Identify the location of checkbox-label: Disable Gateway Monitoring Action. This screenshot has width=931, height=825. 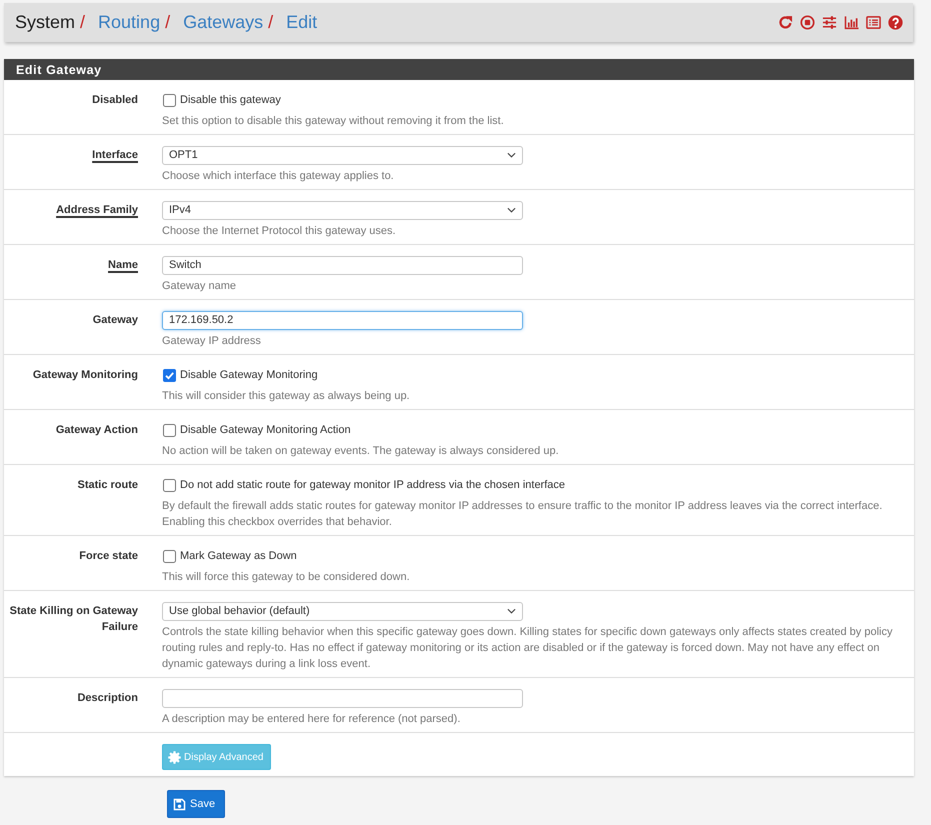
(265, 430).